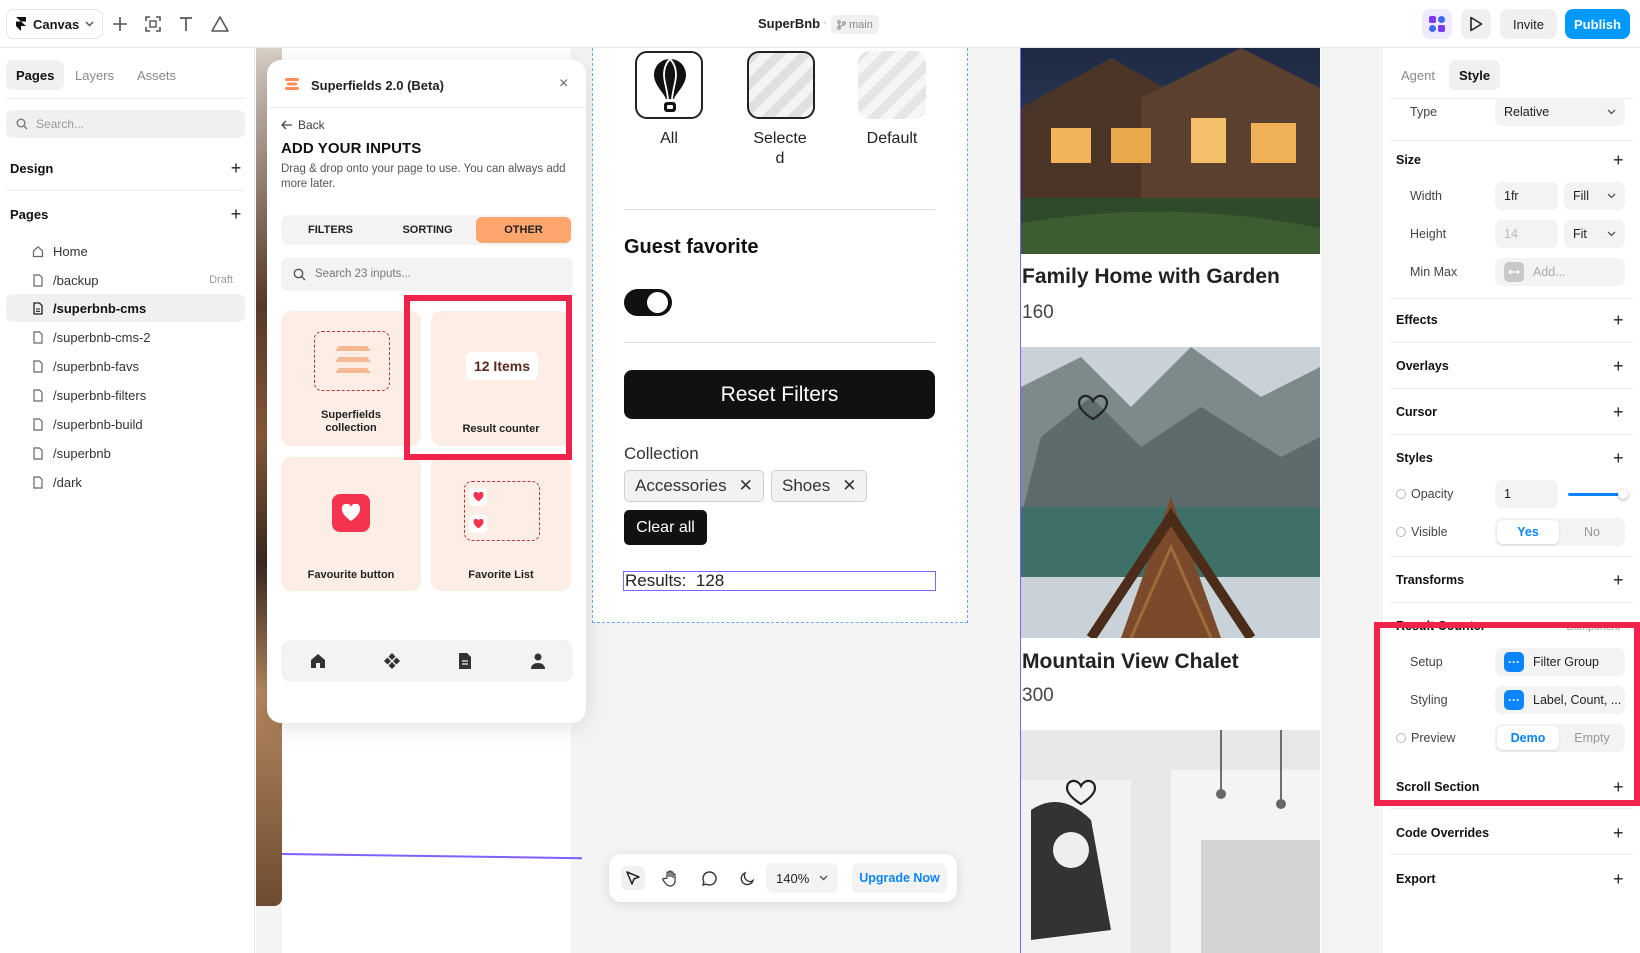  Describe the element at coordinates (125, 366) in the screenshot. I see `page-item-superbnb-favs: /superbnb-favs` at that location.